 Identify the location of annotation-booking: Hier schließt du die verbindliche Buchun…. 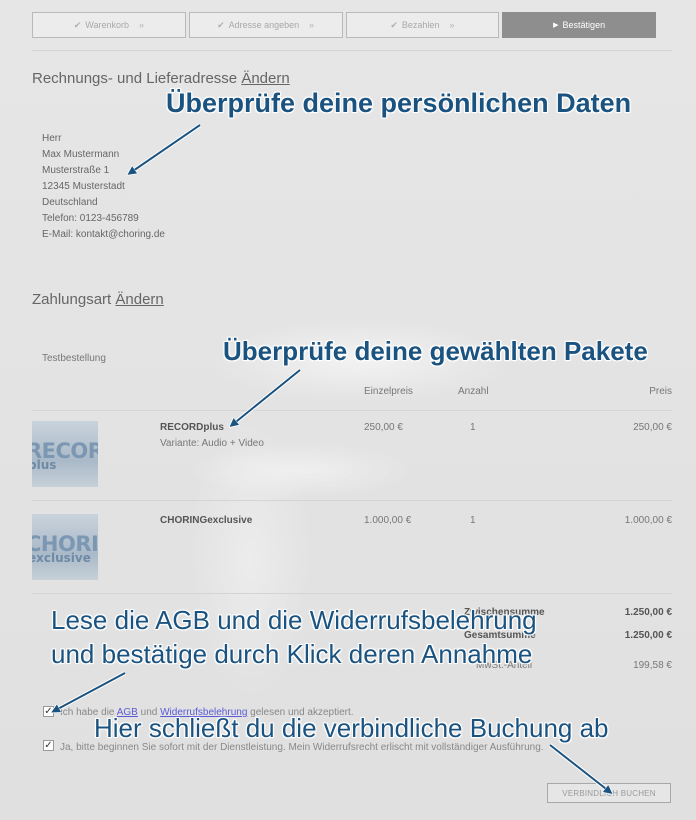
(351, 728).